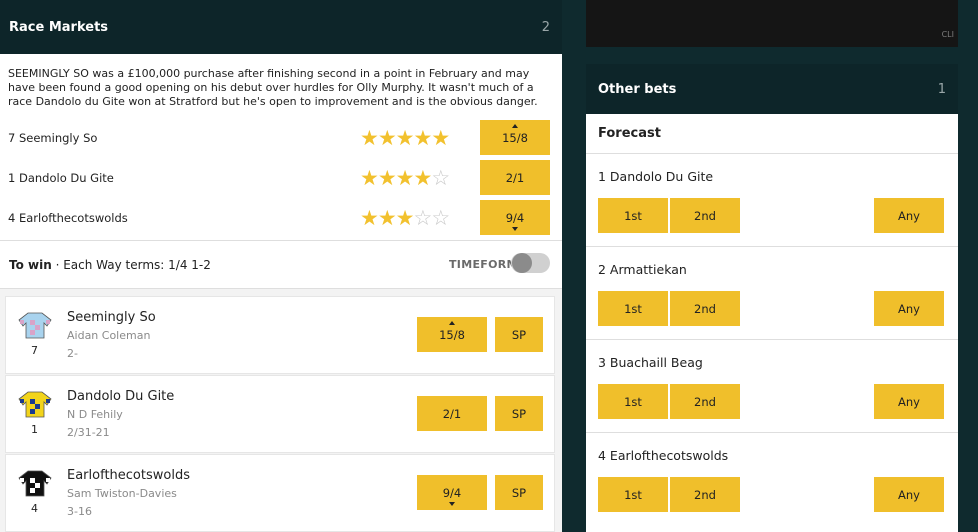  Describe the element at coordinates (34, 350) in the screenshot. I see `runner-number: 7` at that location.